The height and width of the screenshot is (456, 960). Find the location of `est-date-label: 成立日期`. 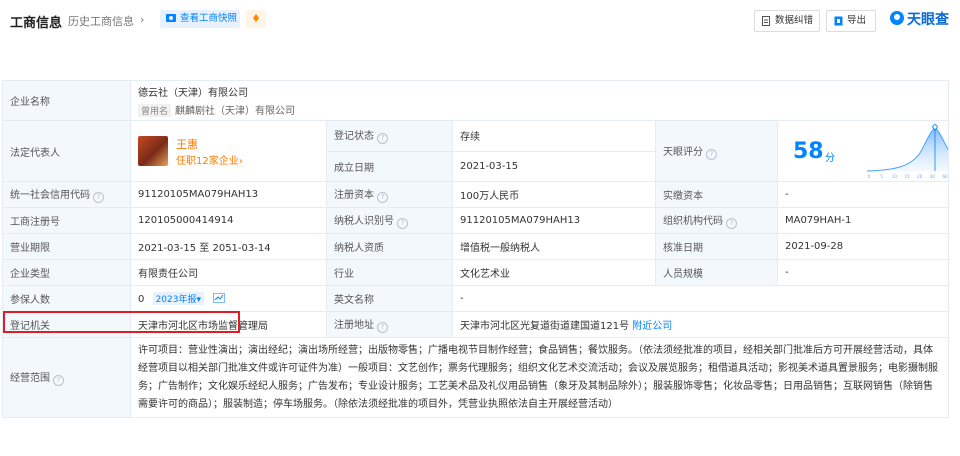

est-date-label: 成立日期 is located at coordinates (389, 166).